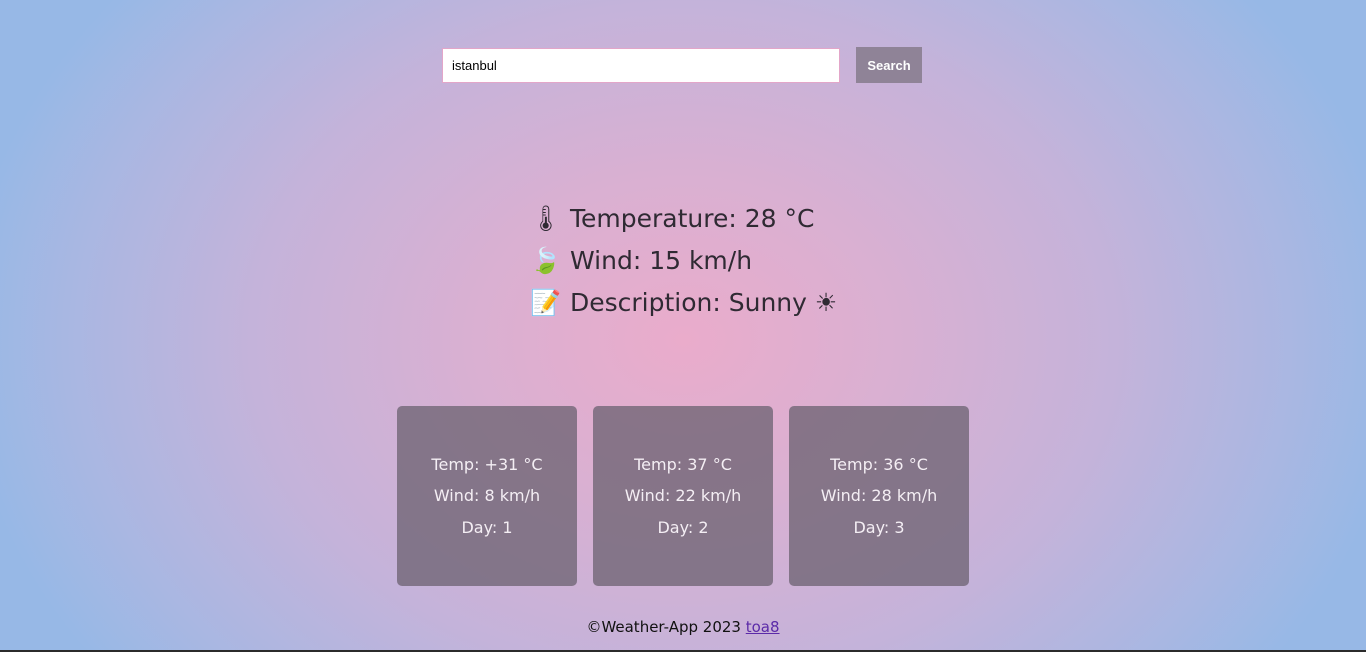 Image resolution: width=1366 pixels, height=652 pixels. What do you see at coordinates (487, 527) in the screenshot?
I see `forecast-day: Day: 1` at bounding box center [487, 527].